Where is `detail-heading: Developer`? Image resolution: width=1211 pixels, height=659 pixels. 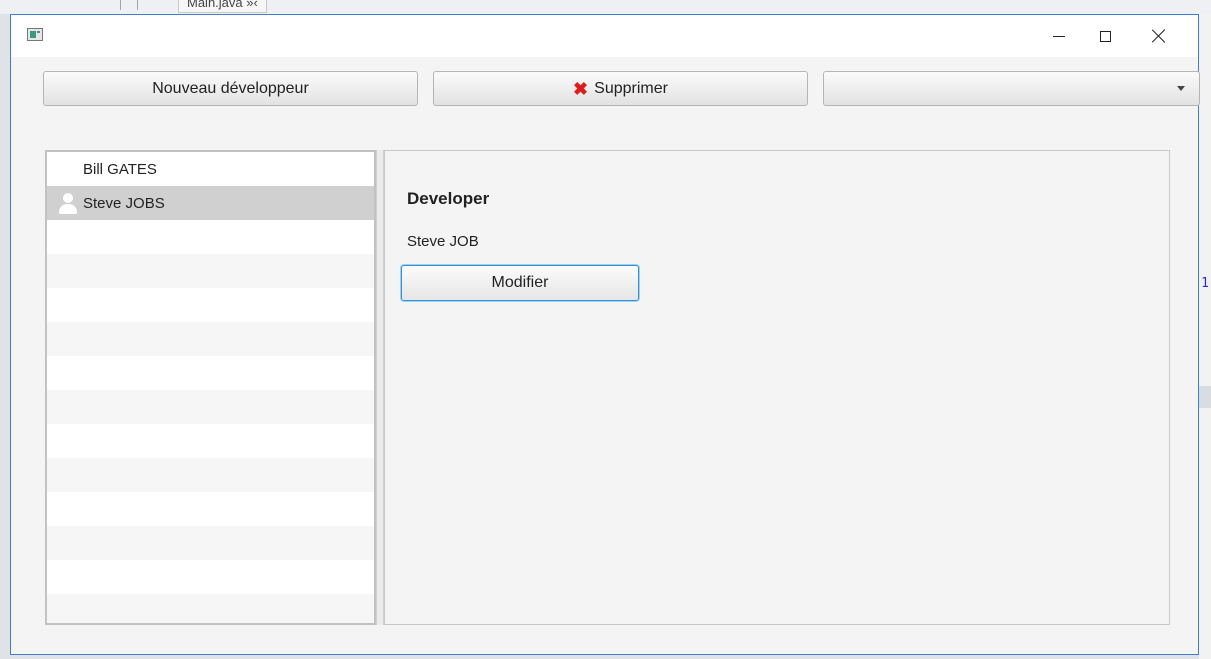
detail-heading: Developer is located at coordinates (448, 198).